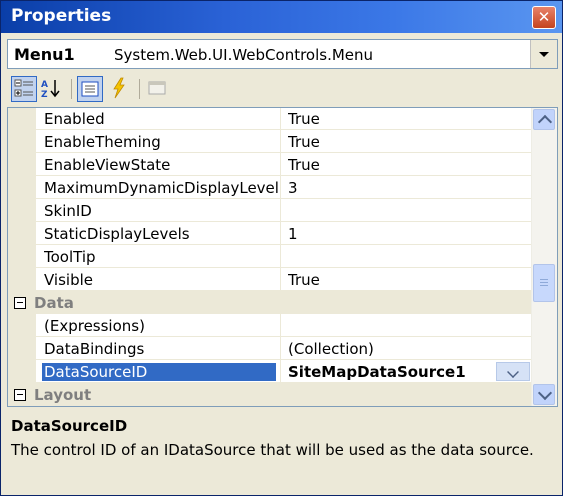  I want to click on close-icon: ✕, so click(544, 17).